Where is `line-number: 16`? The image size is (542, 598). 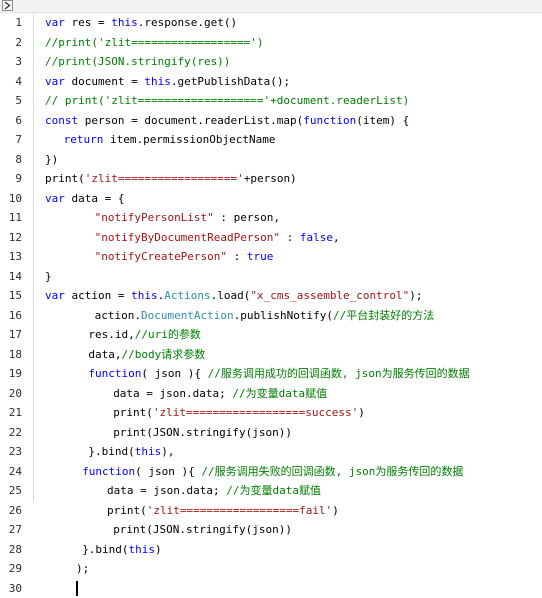
line-number: 16 is located at coordinates (11, 316).